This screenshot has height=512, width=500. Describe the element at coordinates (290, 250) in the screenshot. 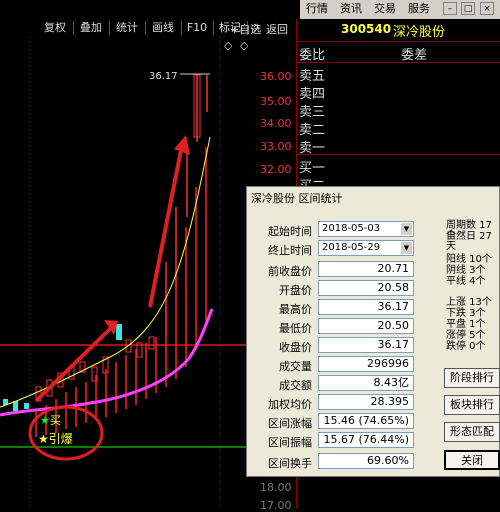

I see `end-time-label: 终止时间` at that location.